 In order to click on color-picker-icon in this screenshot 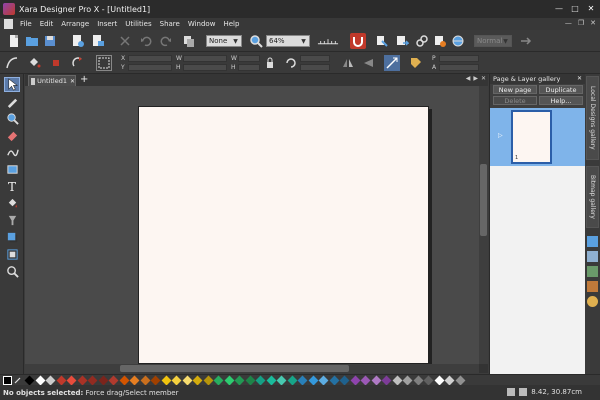, I will do `click(17, 380)`.